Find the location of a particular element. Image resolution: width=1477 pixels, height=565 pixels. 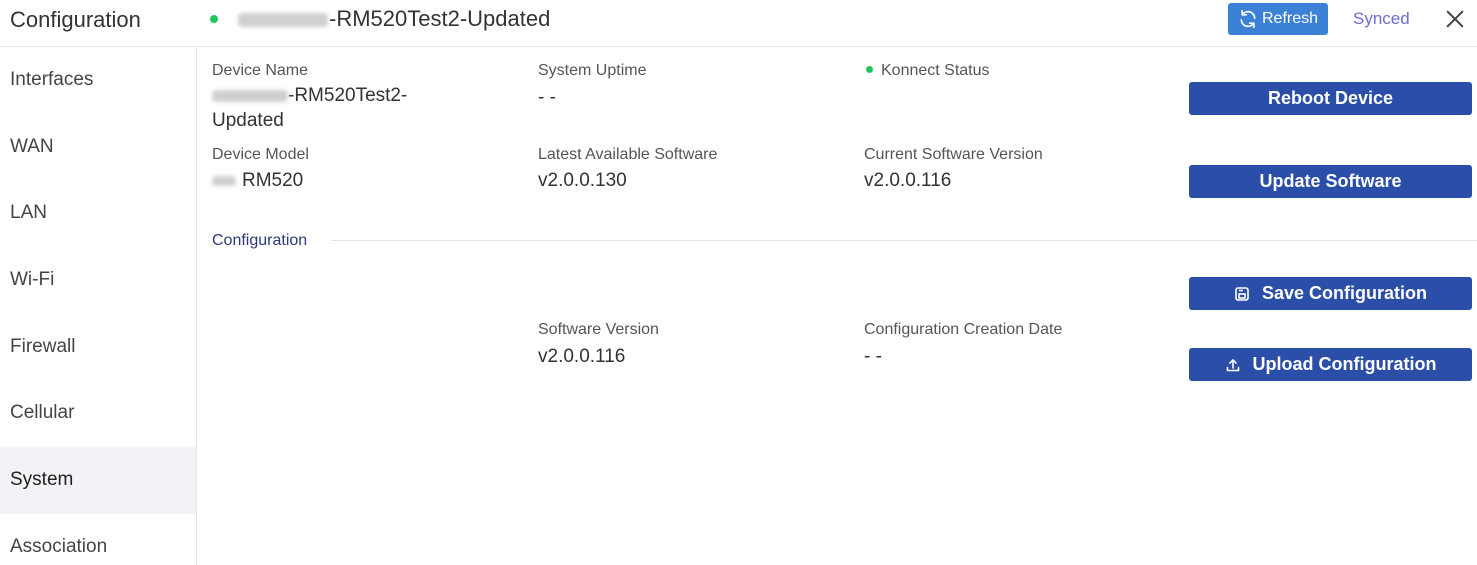

sidebar-item-interfaces: Interfaces is located at coordinates (98, 80).